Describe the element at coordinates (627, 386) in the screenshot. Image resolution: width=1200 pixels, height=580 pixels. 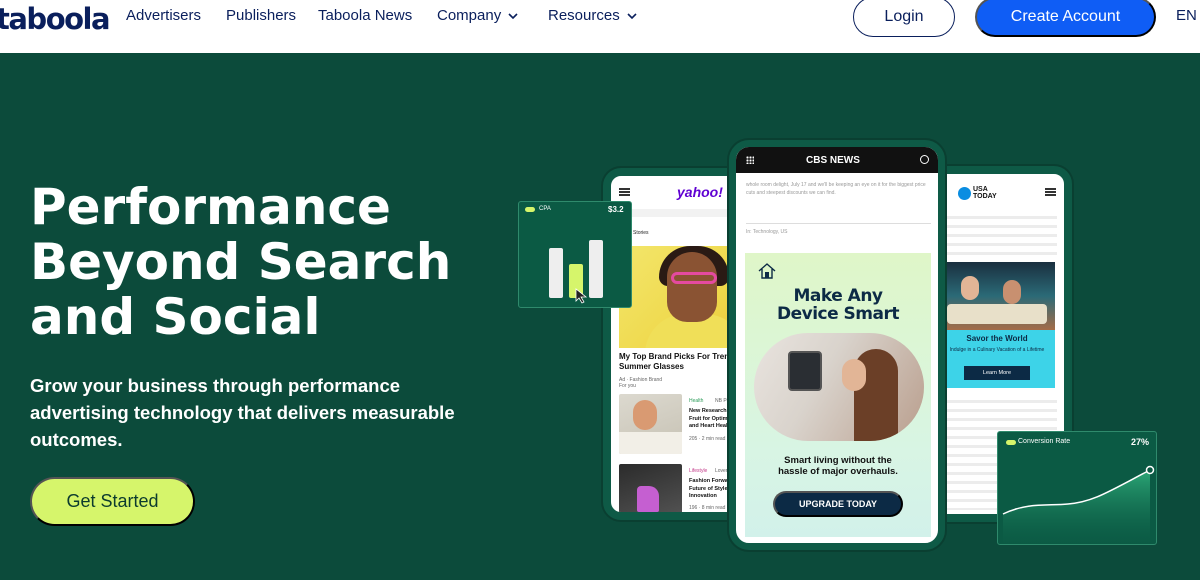
I see `article-meta-for-you: For you` at that location.